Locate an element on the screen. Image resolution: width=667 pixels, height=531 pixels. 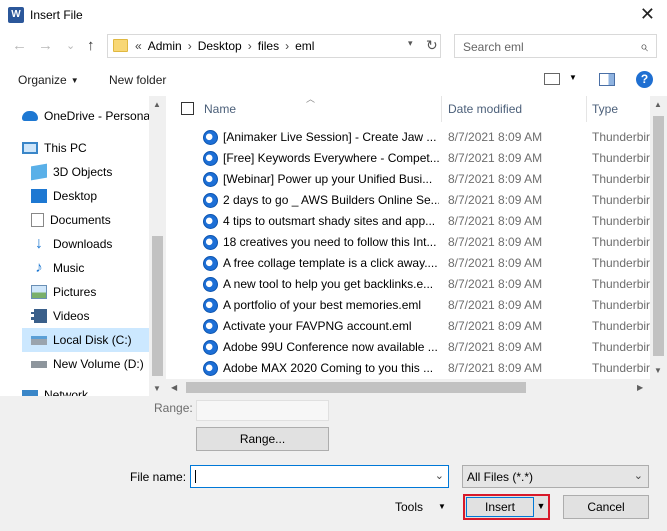
file-list-horizontal-scrollbar: ◀ ▶ is located at coordinates (416, 387).